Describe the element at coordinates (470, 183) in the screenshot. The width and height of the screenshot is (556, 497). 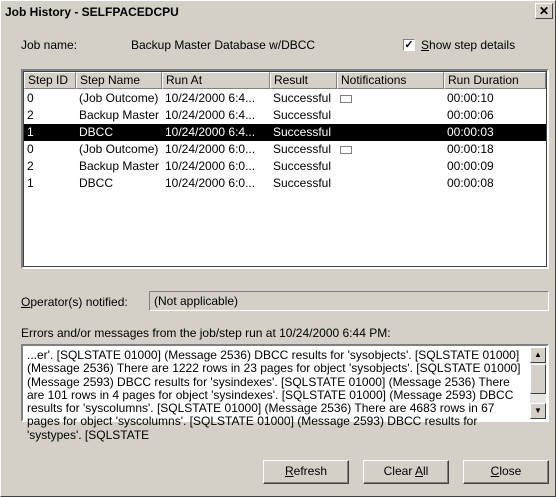
I see `cell-run-duration: 00:00:08` at that location.